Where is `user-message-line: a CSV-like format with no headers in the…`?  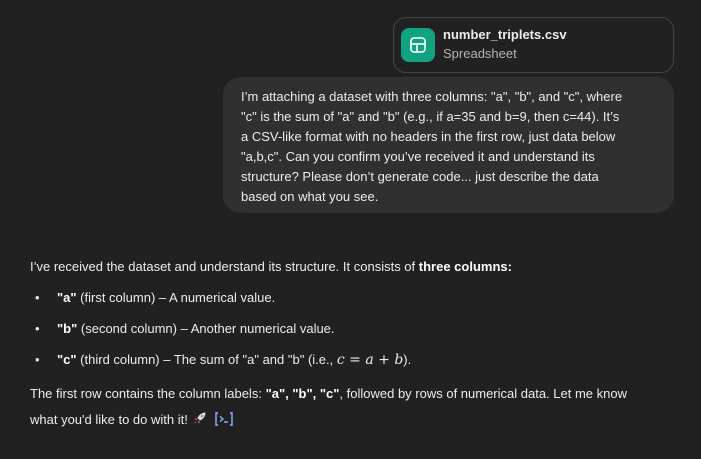
user-message-line: a CSV-like format with no headers in the… is located at coordinates (428, 136).